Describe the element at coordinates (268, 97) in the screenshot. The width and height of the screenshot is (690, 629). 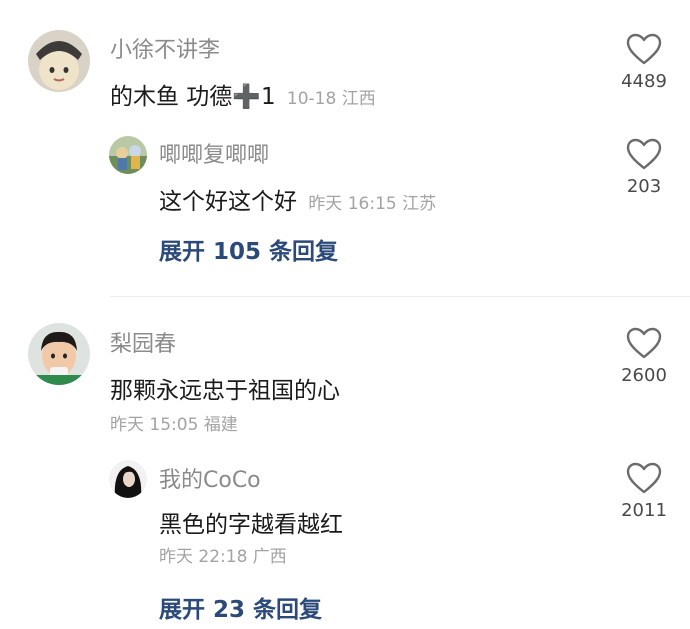
I see `comment-text-suffix: 1` at that location.